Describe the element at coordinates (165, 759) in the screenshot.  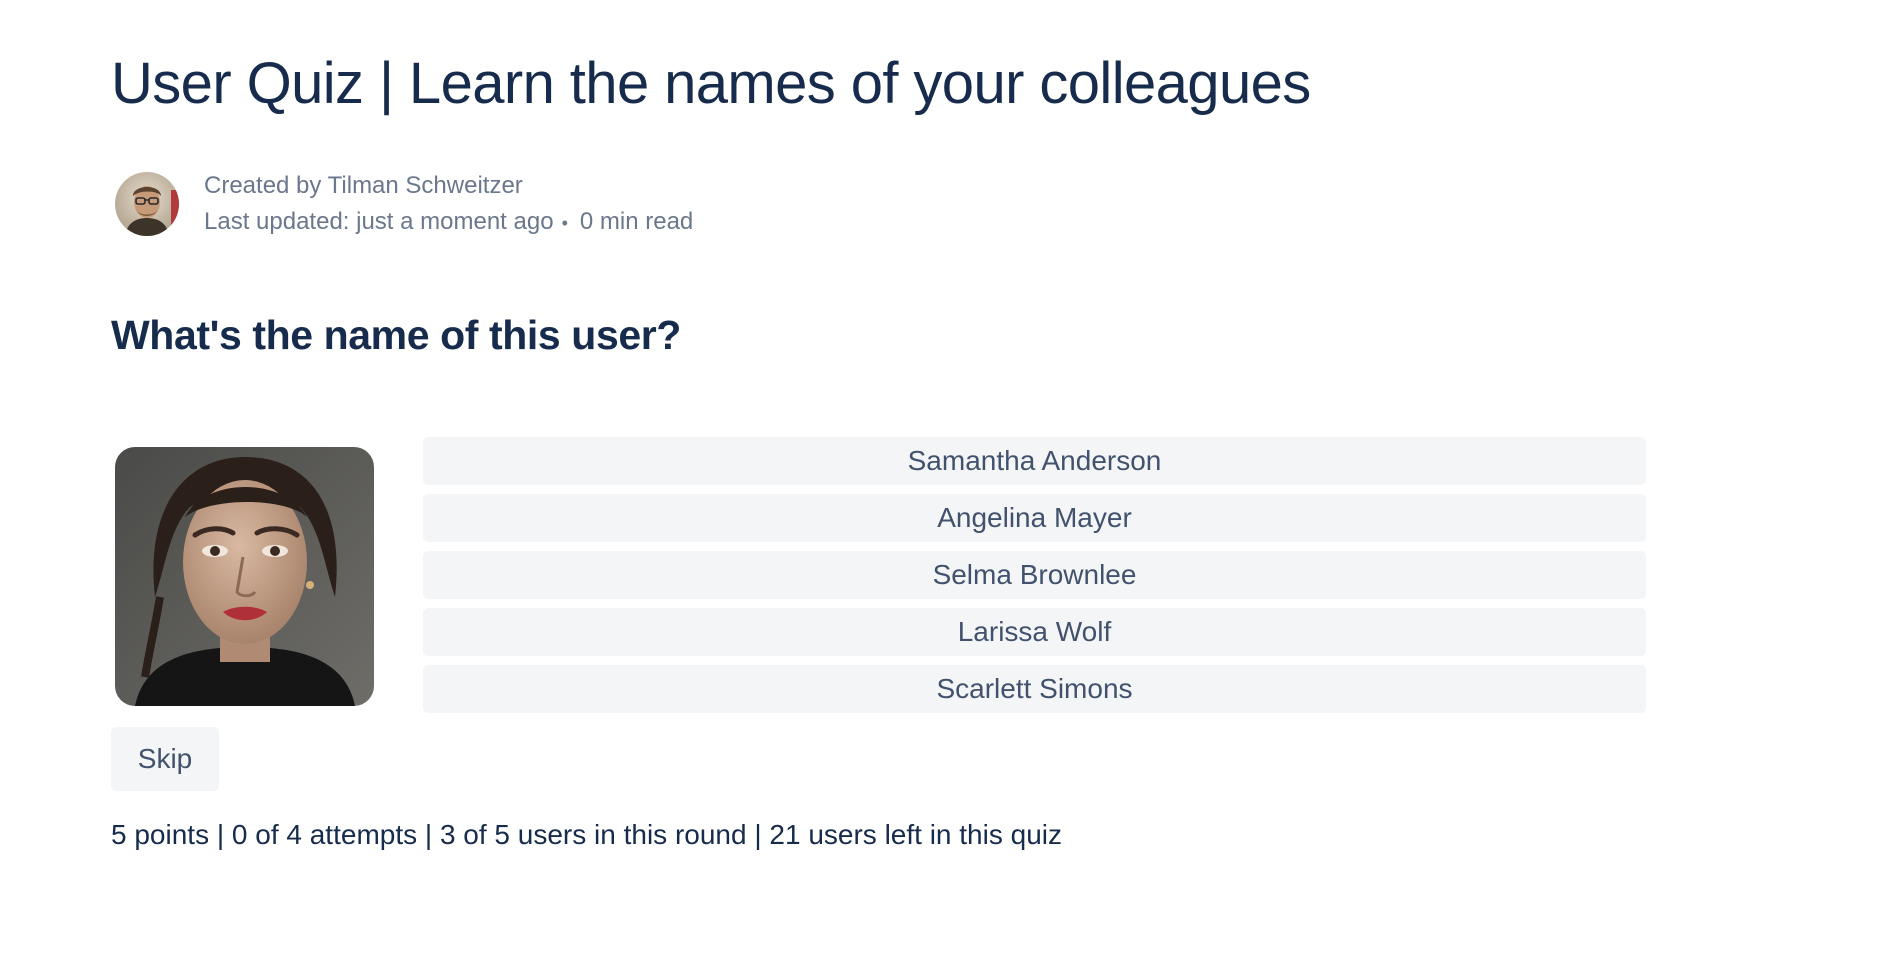
I see `skip-button: Skip` at that location.